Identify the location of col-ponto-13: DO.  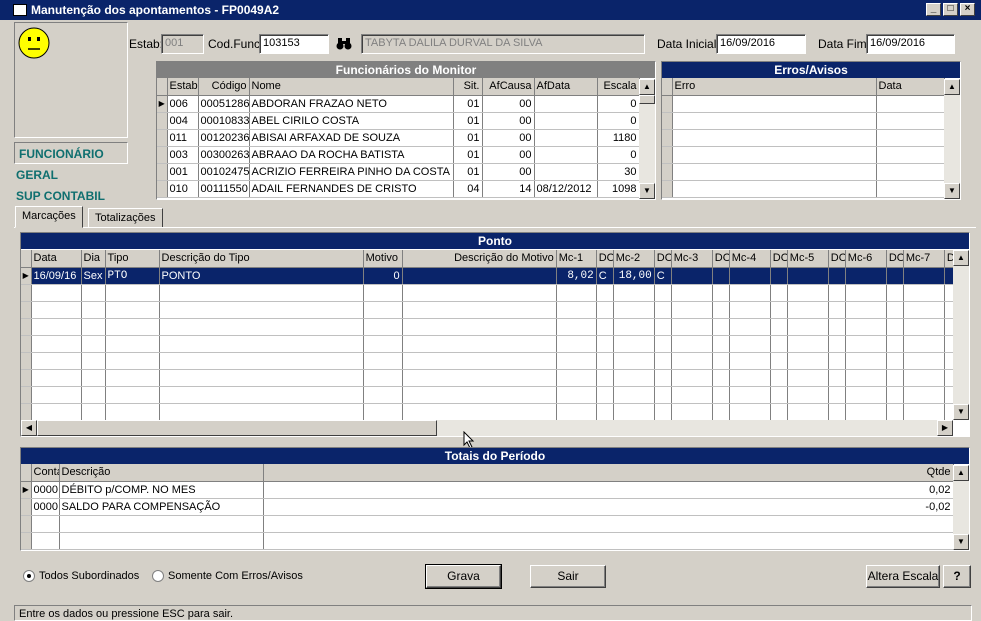
(779, 259).